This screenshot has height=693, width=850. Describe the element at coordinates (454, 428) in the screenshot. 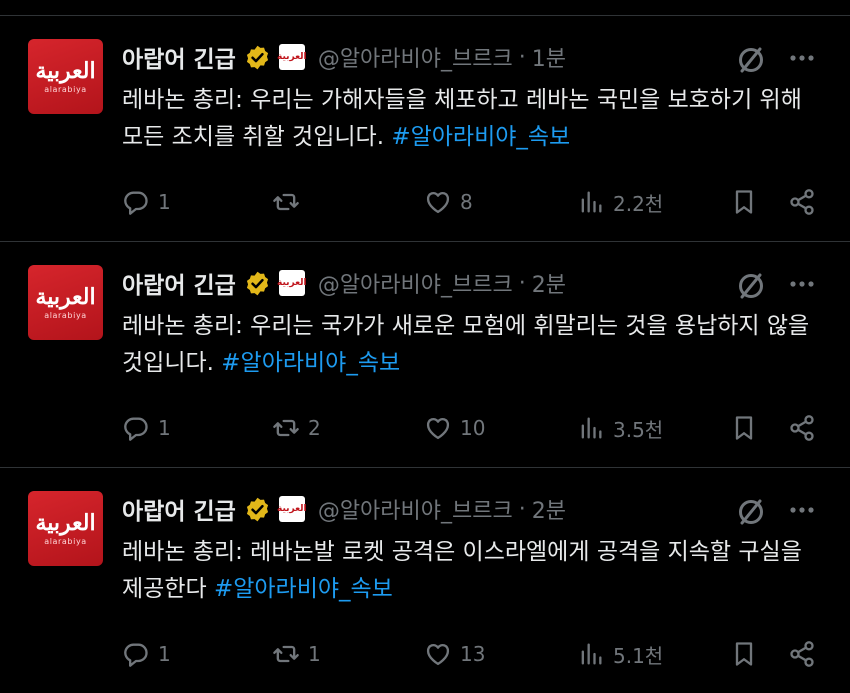

I see `like-button: 10` at that location.